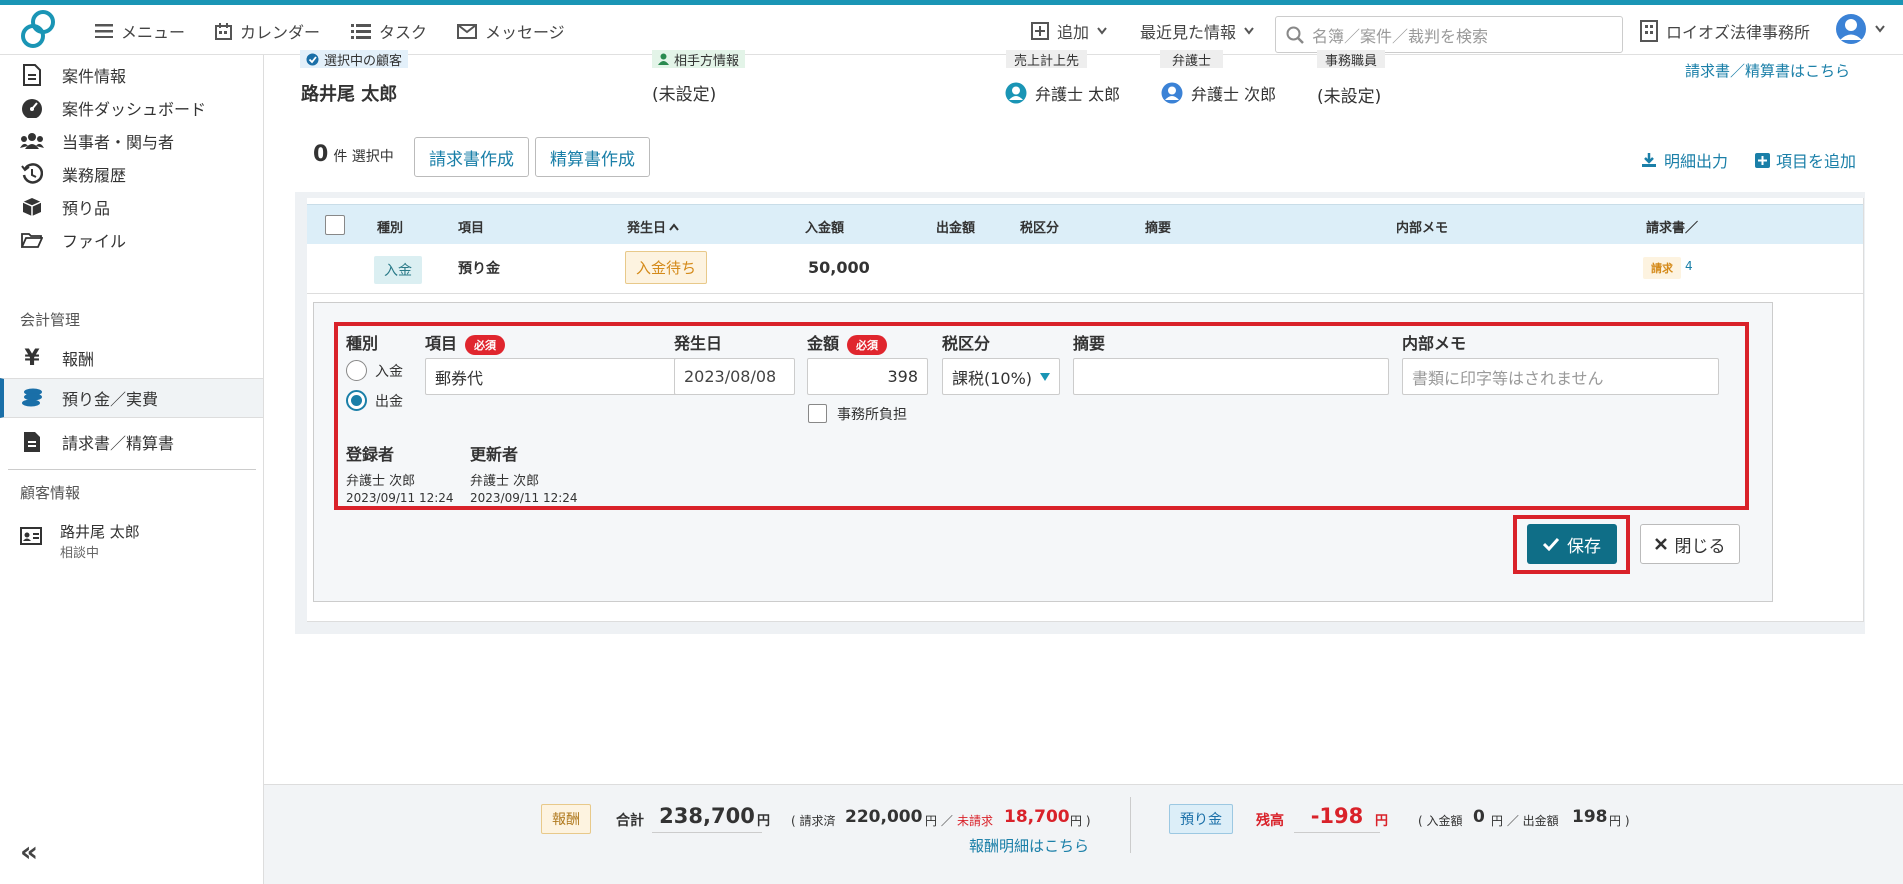 This screenshot has width=1903, height=884. I want to click on invoice-settlement-link: 請求書／精算書はこちら, so click(1767, 70).